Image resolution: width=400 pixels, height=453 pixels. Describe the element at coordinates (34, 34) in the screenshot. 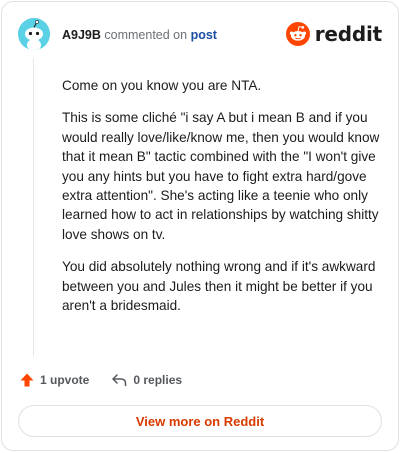

I see `snoo-avatar-icon` at that location.